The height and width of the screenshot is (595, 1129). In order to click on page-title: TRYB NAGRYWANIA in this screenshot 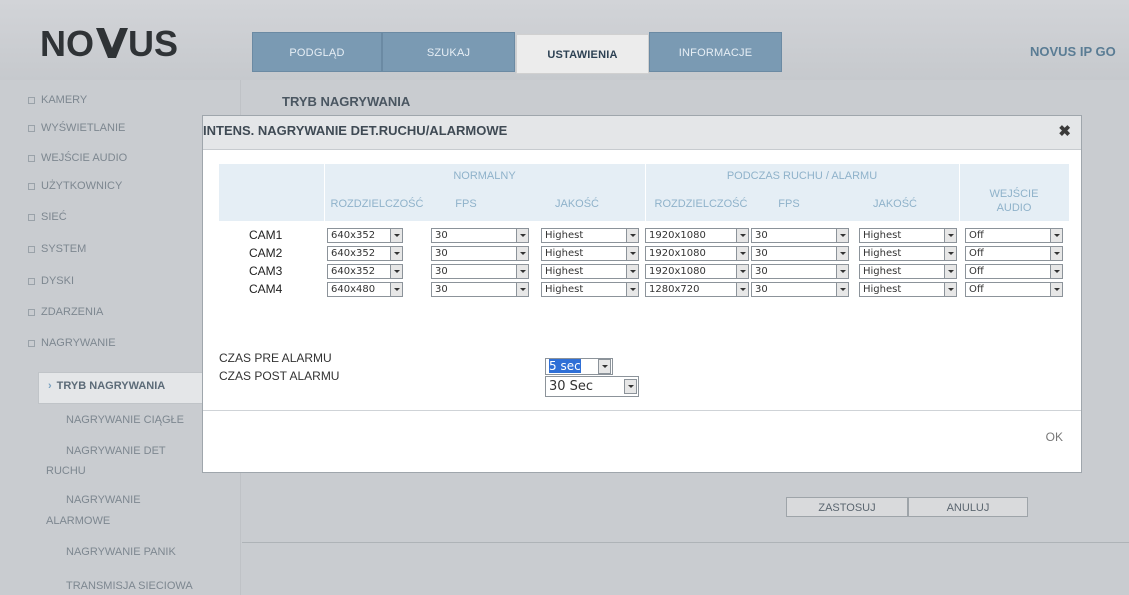, I will do `click(346, 101)`.